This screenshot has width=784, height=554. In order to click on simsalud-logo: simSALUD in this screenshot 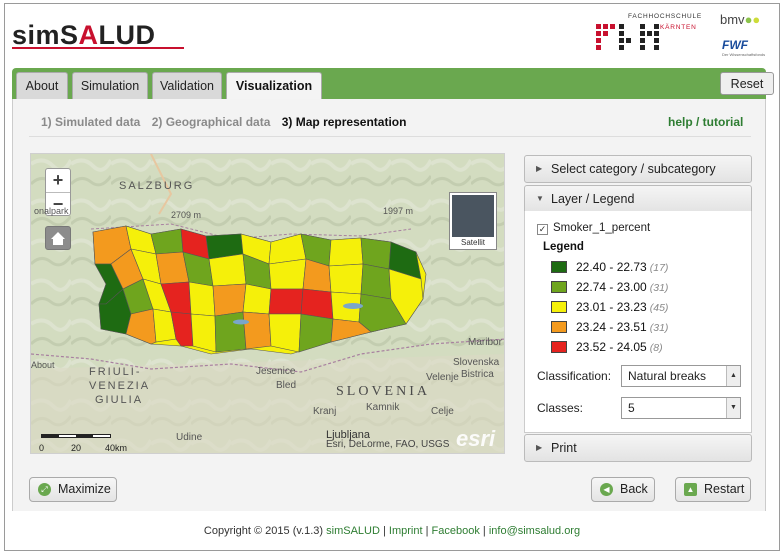, I will do `click(98, 37)`.